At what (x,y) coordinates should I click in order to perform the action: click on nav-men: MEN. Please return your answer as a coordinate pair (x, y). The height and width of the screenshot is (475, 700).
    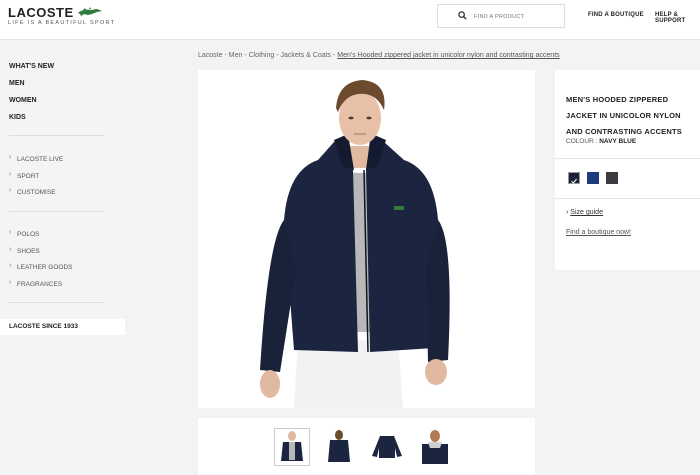
    Looking at the image, I should click on (31, 87).